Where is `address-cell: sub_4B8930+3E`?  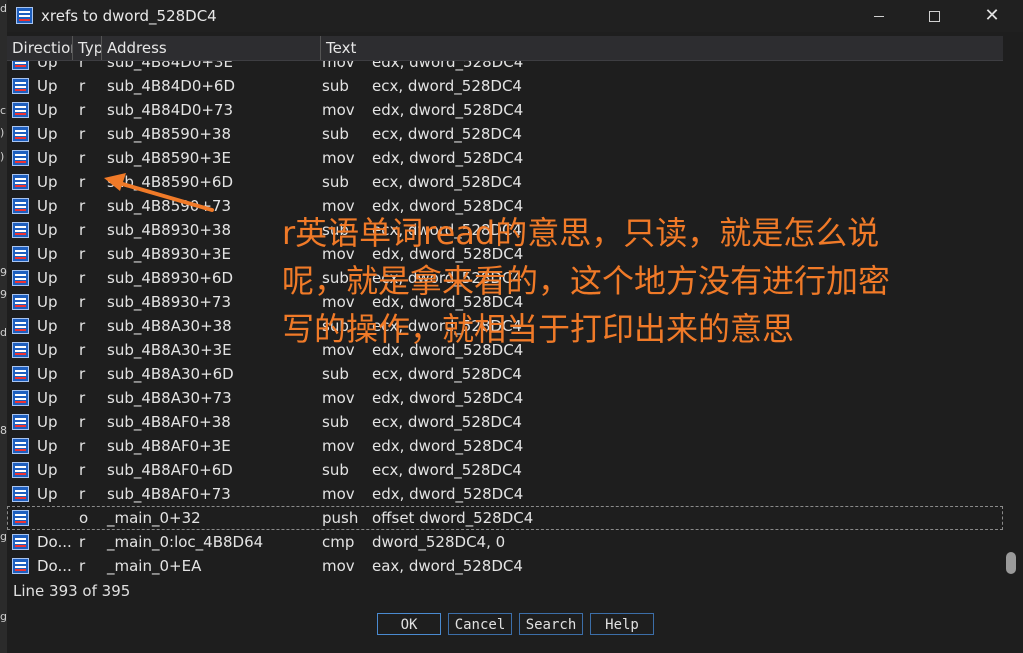
address-cell: sub_4B8930+3E is located at coordinates (169, 254).